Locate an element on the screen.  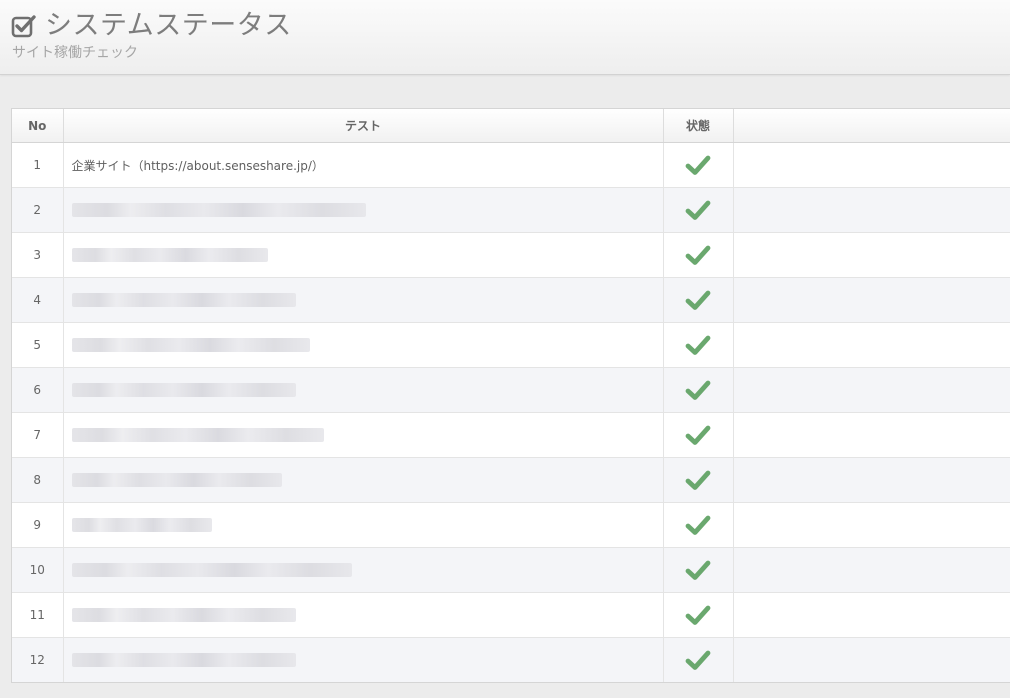
table-row: 9 is located at coordinates (511, 525).